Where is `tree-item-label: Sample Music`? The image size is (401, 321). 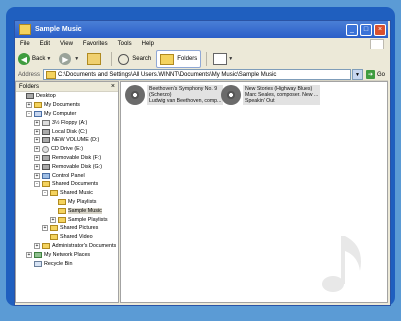 tree-item-label: Sample Music is located at coordinates (85, 210).